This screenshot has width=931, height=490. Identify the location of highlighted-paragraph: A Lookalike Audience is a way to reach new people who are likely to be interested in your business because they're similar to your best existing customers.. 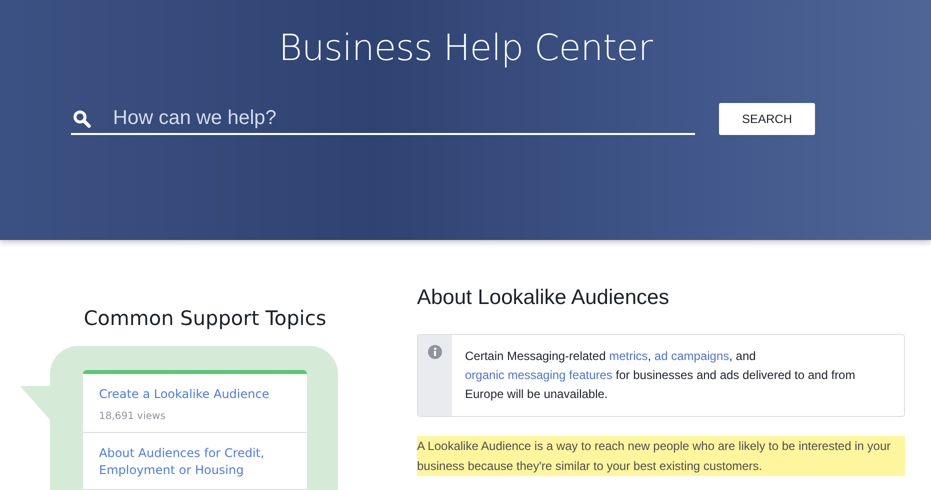
(661, 456).